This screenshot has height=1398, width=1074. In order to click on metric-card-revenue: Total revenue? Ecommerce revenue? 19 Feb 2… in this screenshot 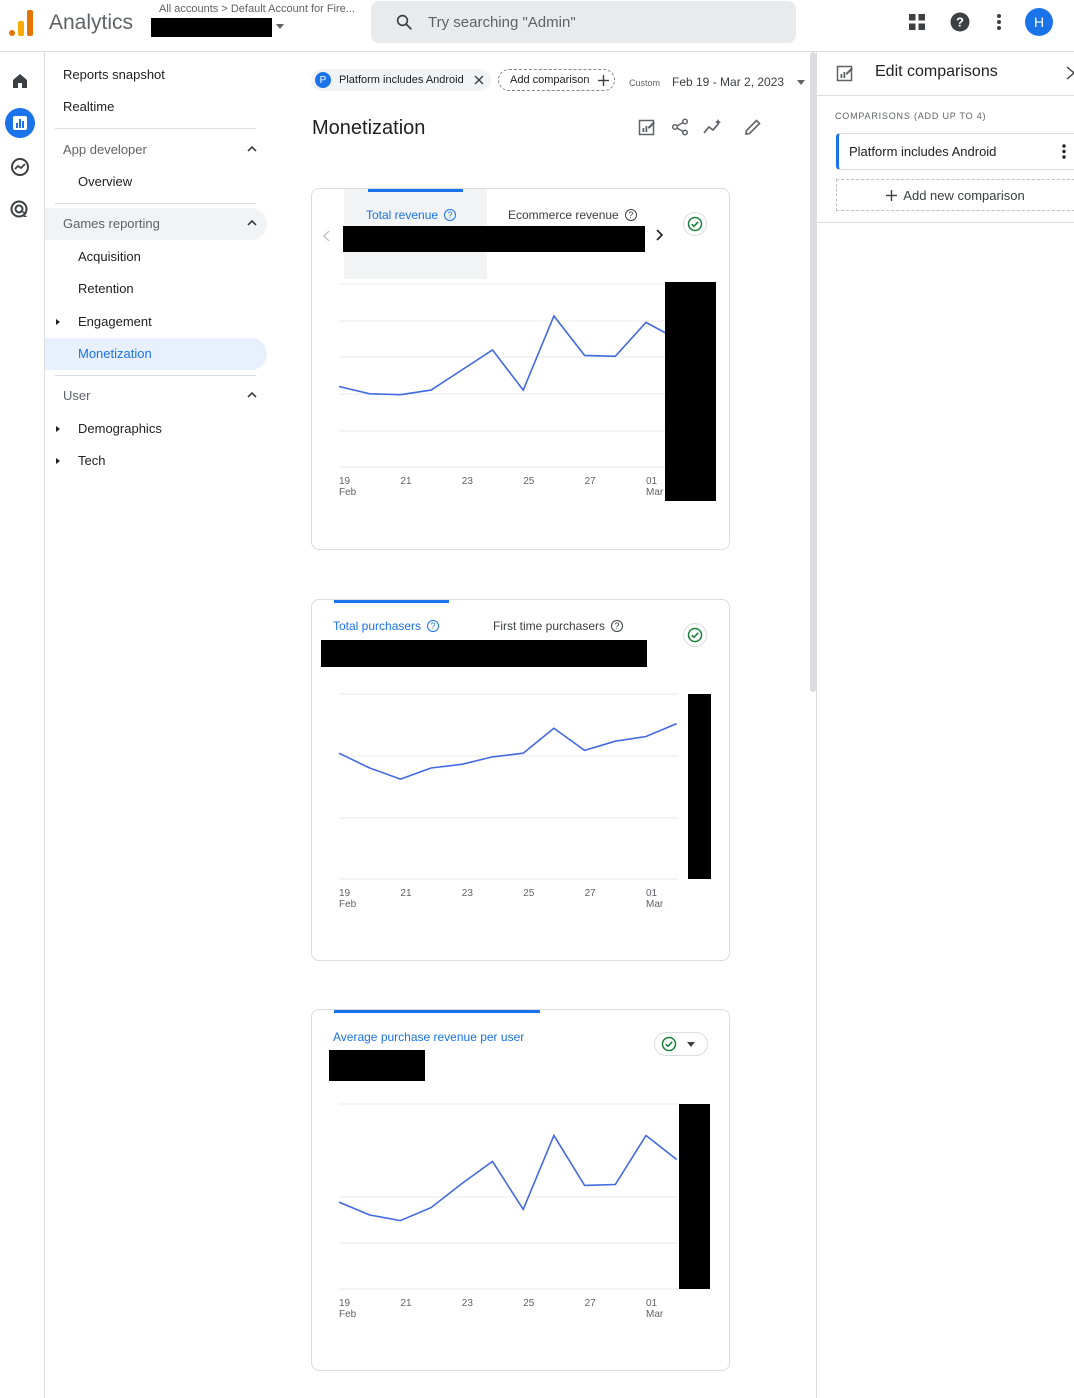, I will do `click(520, 369)`.